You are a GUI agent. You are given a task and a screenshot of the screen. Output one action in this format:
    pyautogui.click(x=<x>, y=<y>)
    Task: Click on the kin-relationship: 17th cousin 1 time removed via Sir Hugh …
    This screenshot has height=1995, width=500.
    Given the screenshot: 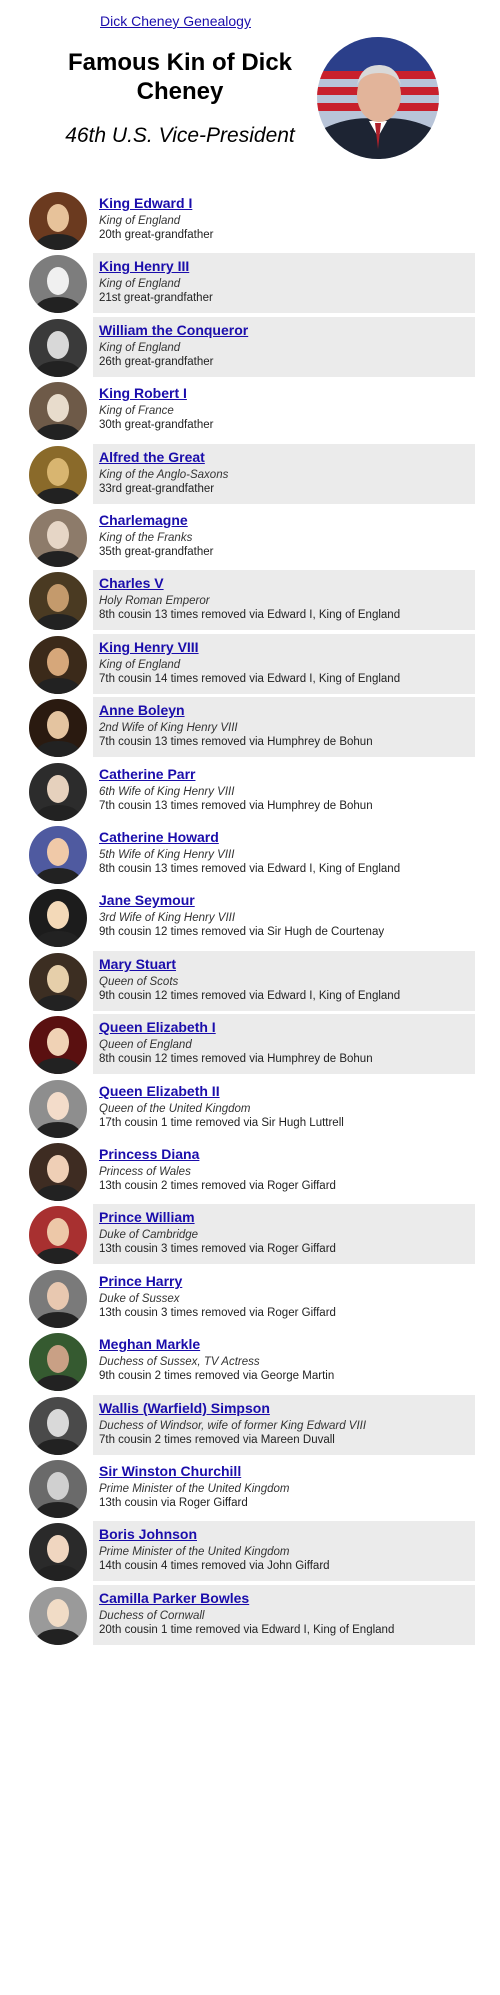 What is the action you would take?
    pyautogui.click(x=221, y=1123)
    